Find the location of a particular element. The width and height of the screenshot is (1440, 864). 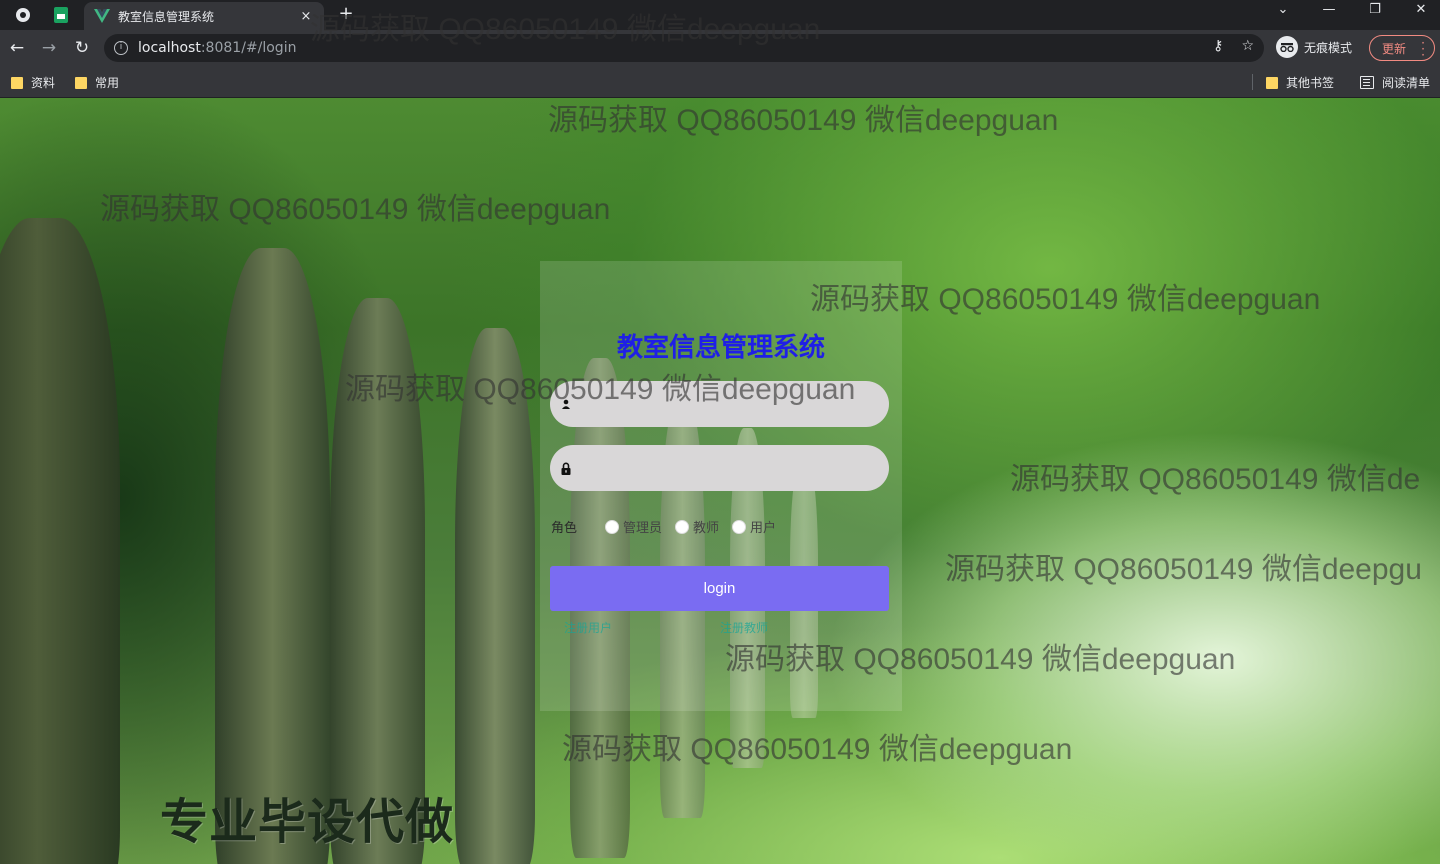

other-bookmarks-folder: 其他书签 is located at coordinates (1300, 82).